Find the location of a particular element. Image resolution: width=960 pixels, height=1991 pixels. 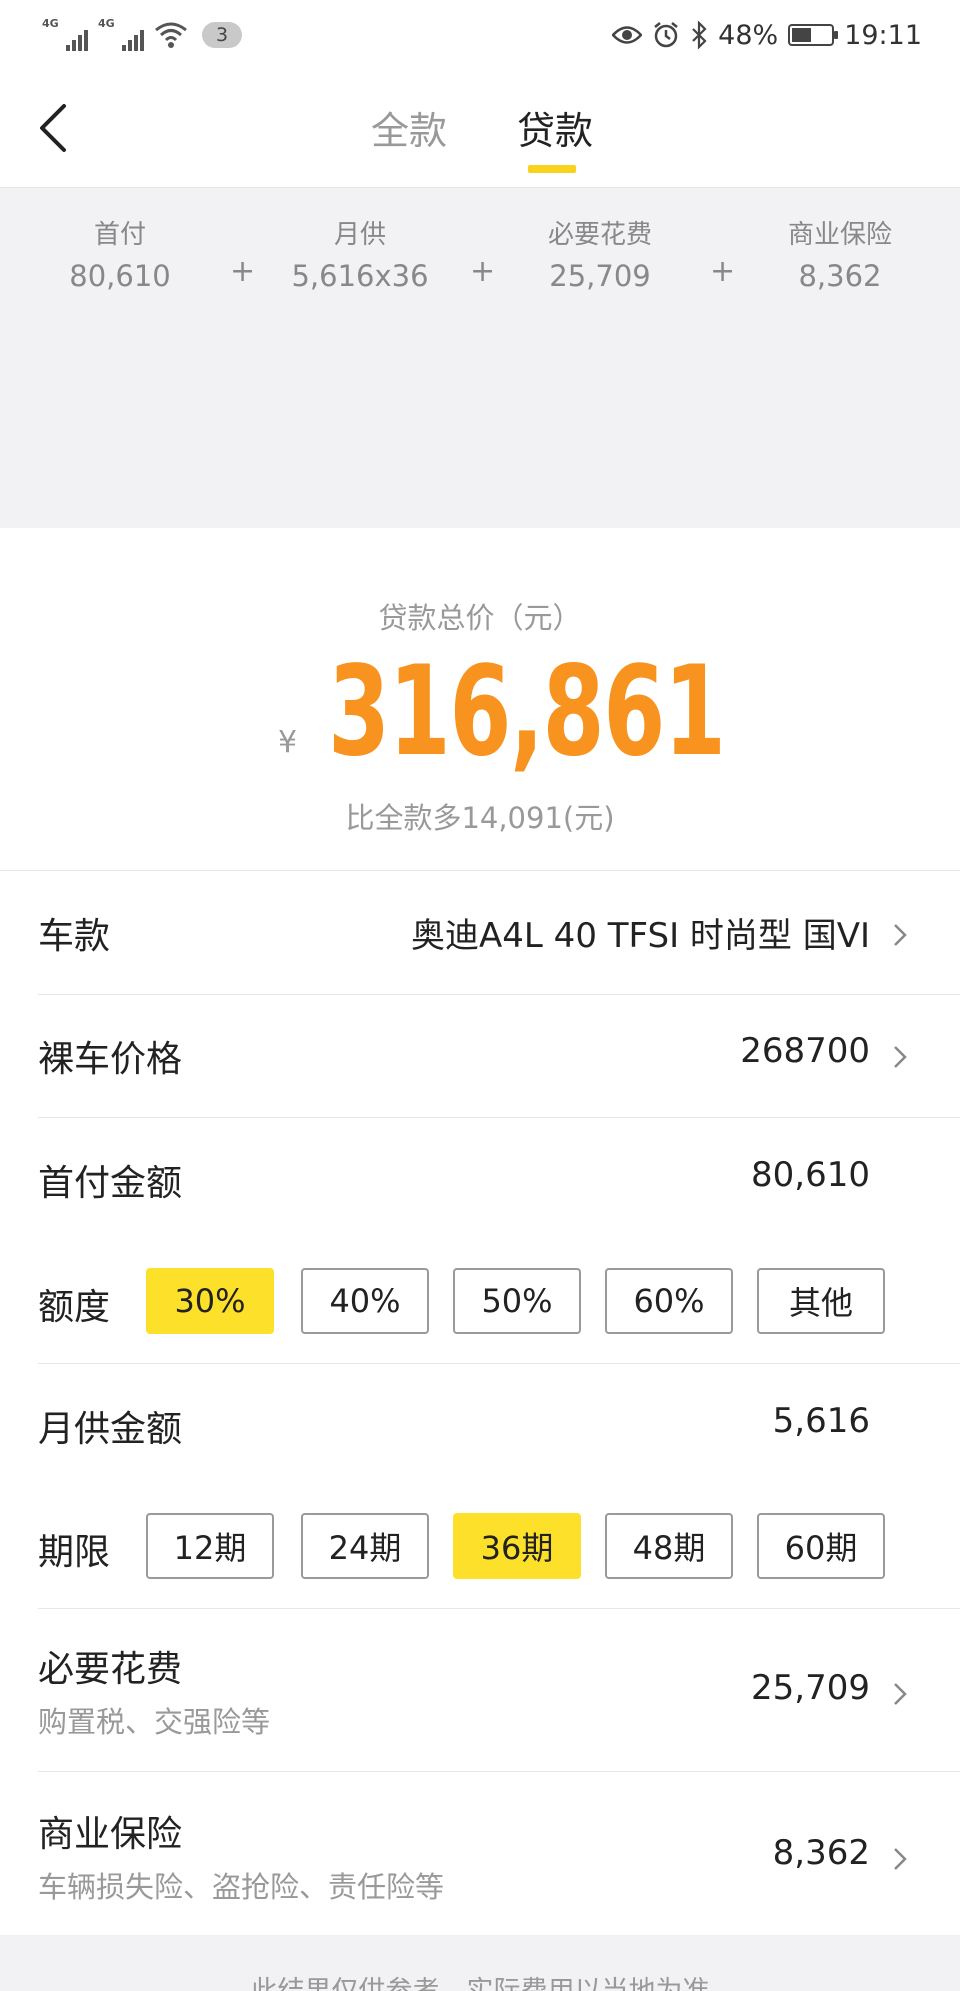

loan-total-value: 316,861 is located at coordinates (527, 712).